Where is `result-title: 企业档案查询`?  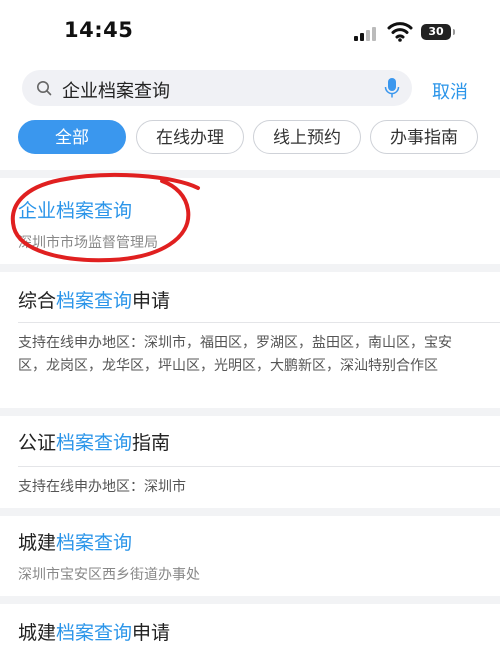 result-title: 企业档案查询 is located at coordinates (75, 211).